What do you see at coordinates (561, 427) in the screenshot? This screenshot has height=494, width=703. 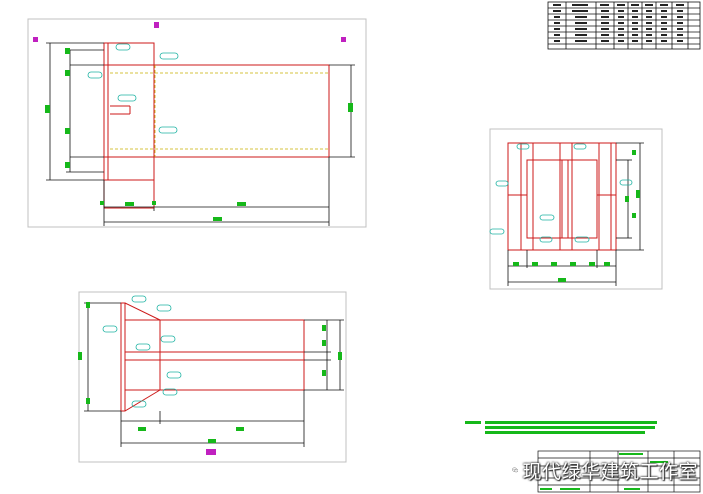 I see `drawing-notes` at bounding box center [561, 427].